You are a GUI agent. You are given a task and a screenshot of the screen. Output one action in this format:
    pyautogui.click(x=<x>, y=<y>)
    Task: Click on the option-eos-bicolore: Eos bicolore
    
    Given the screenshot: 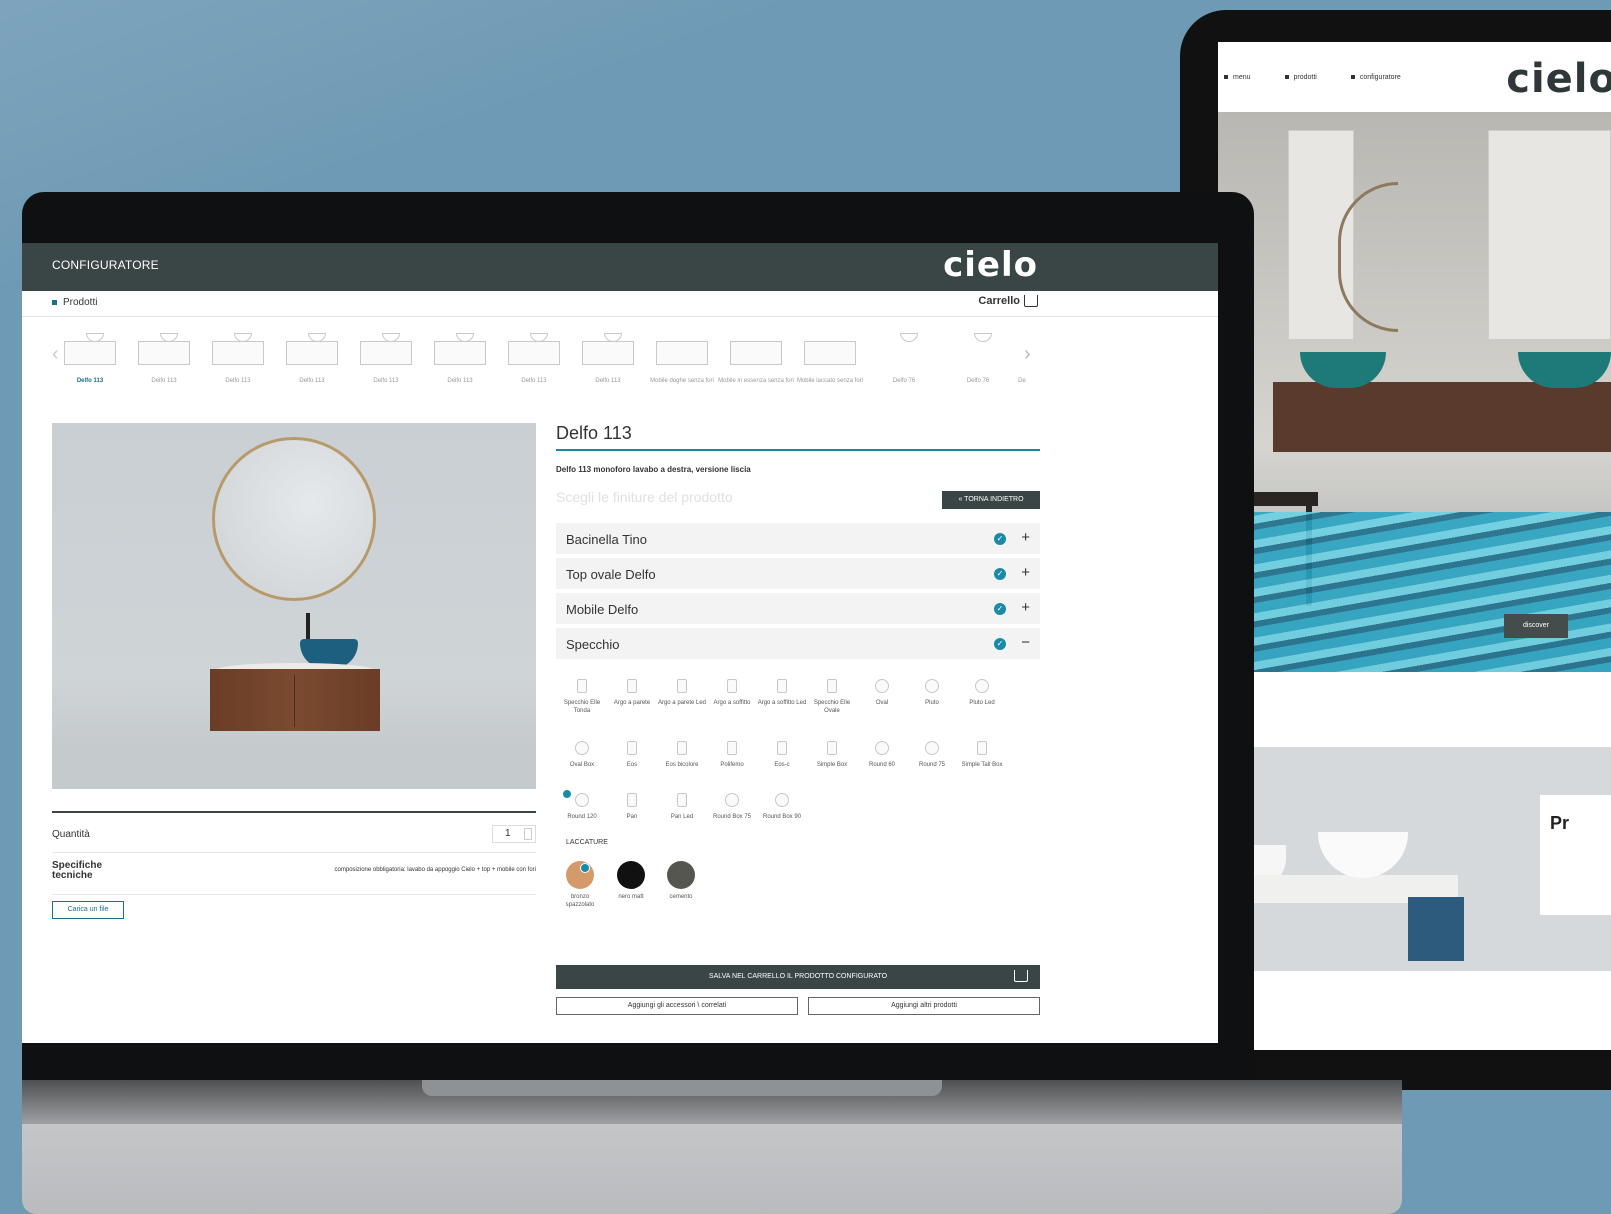 What is the action you would take?
    pyautogui.click(x=682, y=755)
    